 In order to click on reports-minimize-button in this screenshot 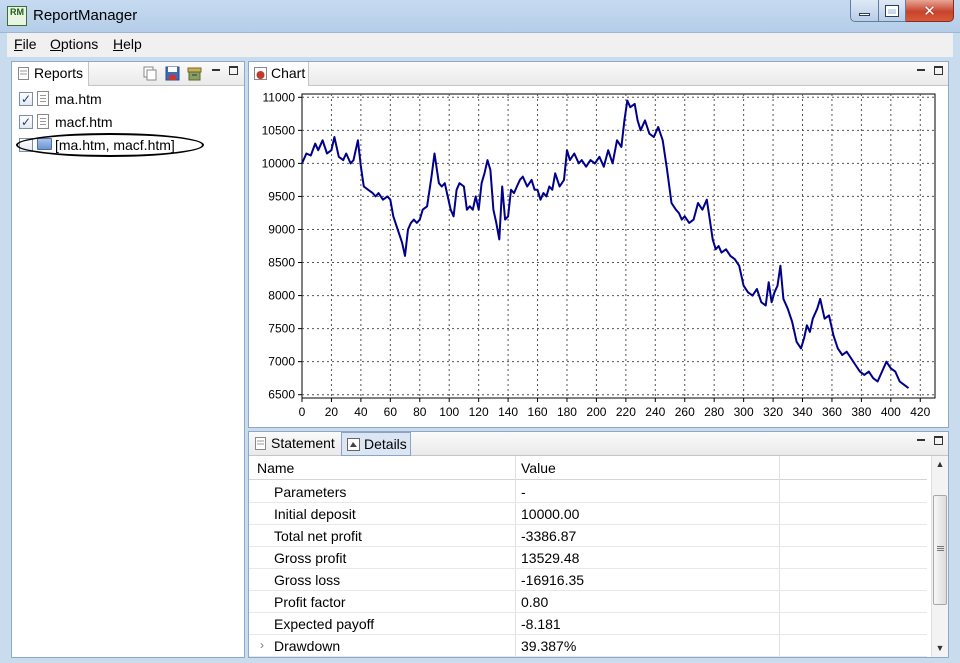, I will do `click(216, 71)`.